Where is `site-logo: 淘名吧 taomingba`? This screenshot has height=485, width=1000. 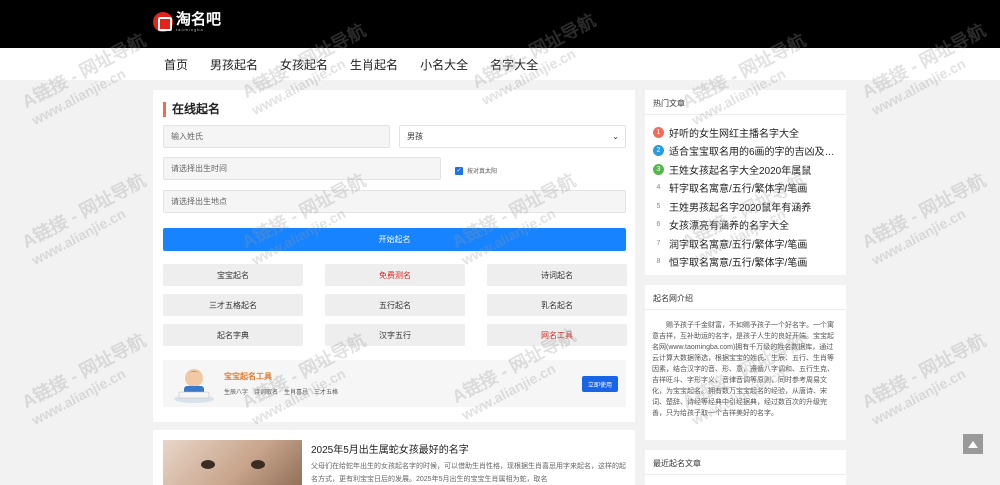 site-logo: 淘名吧 taomingba is located at coordinates (187, 22).